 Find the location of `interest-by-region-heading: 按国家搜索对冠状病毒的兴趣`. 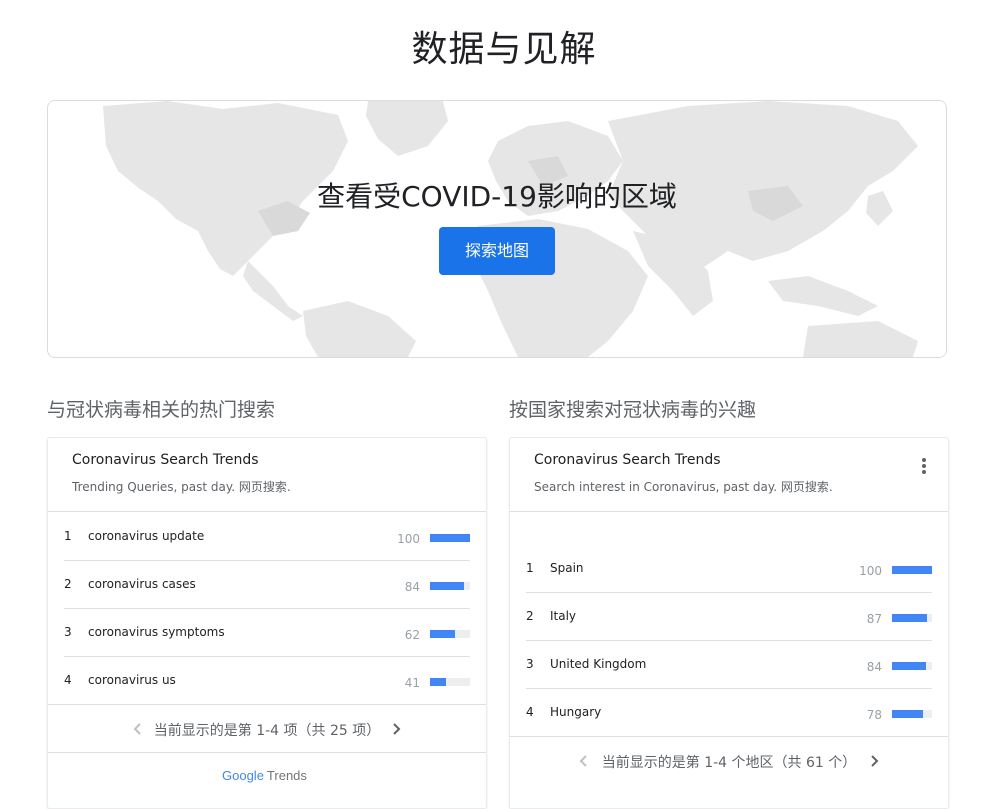

interest-by-region-heading: 按国家搜索对冠状病毒的兴趣 is located at coordinates (633, 410).